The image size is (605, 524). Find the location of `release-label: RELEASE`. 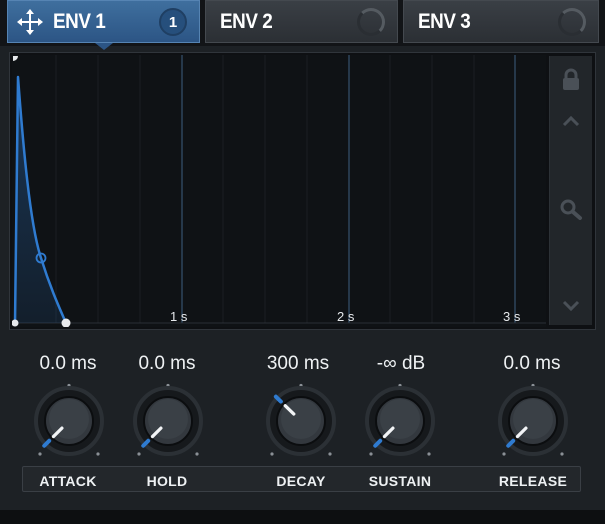

release-label: RELEASE is located at coordinates (533, 481).